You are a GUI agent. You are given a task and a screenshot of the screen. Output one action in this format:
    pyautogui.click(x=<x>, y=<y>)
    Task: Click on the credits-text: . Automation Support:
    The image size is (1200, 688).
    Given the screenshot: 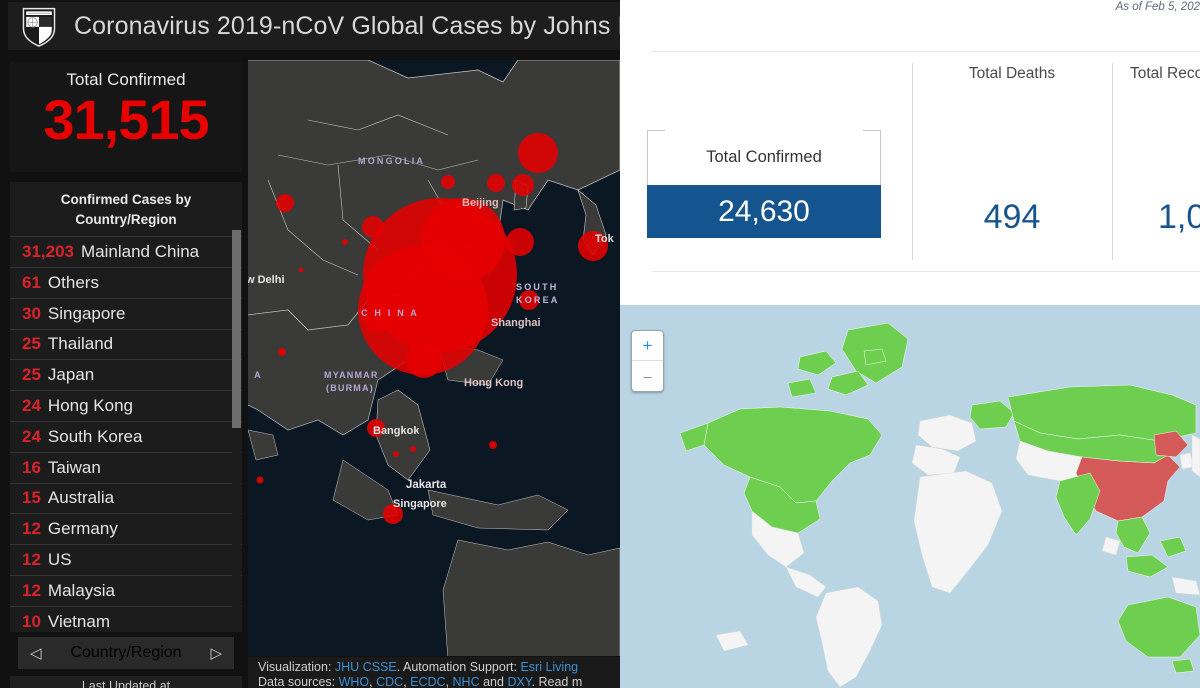 What is the action you would take?
    pyautogui.click(x=458, y=667)
    